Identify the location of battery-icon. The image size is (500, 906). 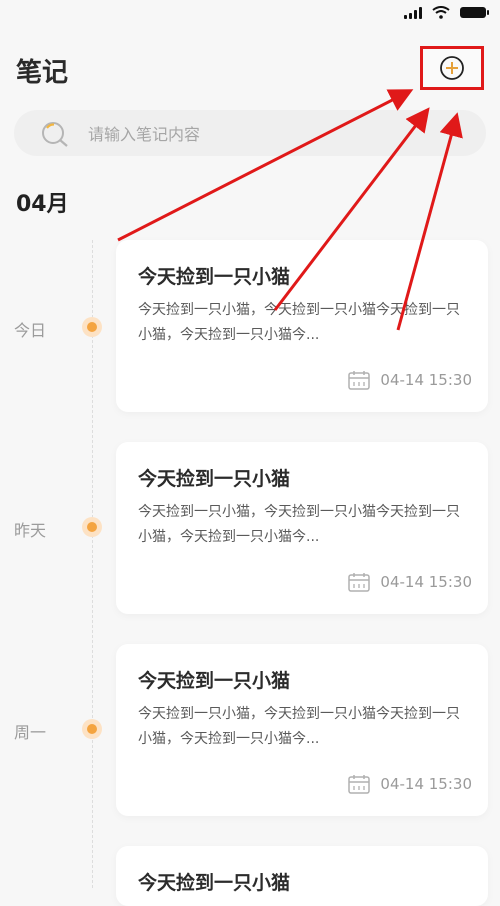
(474, 12).